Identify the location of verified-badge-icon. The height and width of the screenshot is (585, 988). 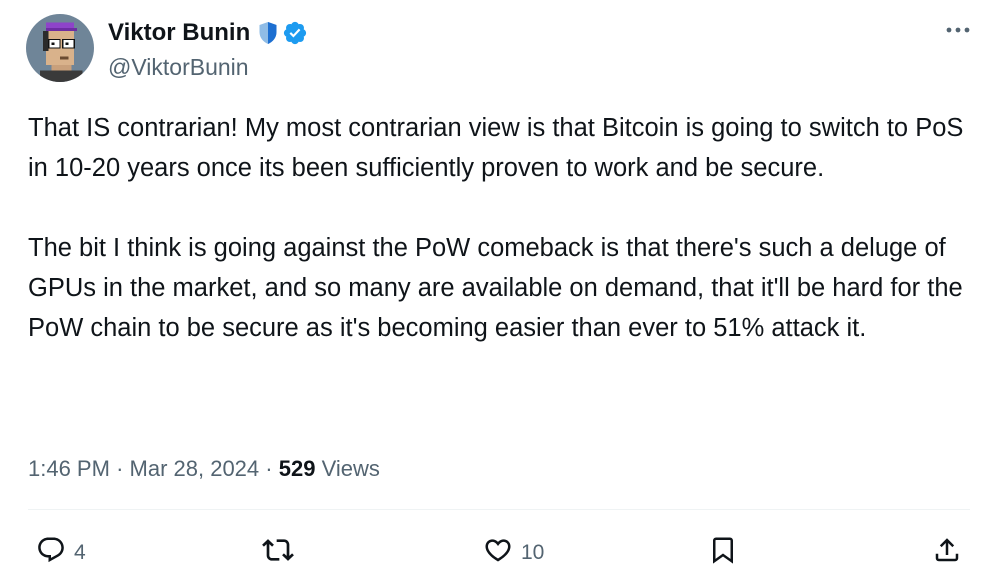
(295, 33).